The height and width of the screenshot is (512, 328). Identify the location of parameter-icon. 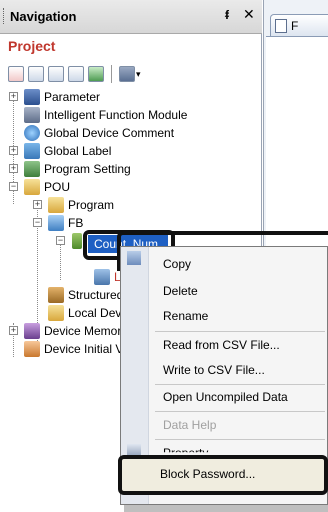
(32, 97).